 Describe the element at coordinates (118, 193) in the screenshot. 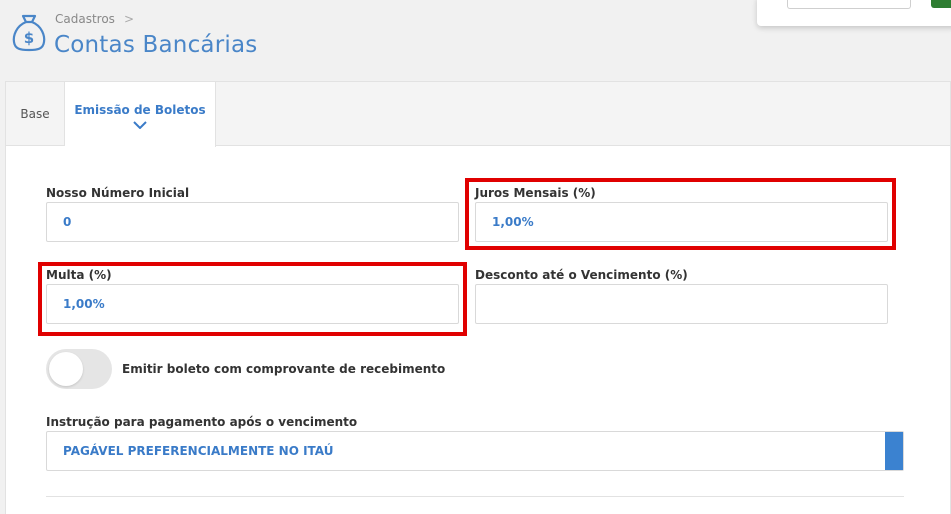

I see `nosso-numero-label: Nosso Número Inicial` at that location.